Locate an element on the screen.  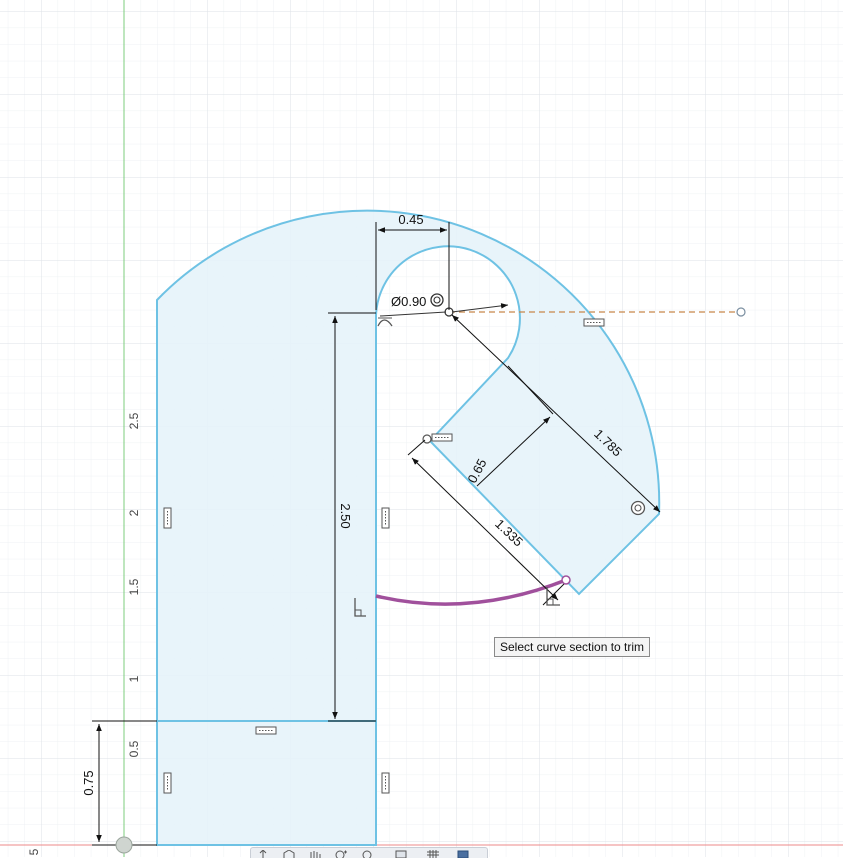
construction-endpoint is located at coordinates (741, 312).